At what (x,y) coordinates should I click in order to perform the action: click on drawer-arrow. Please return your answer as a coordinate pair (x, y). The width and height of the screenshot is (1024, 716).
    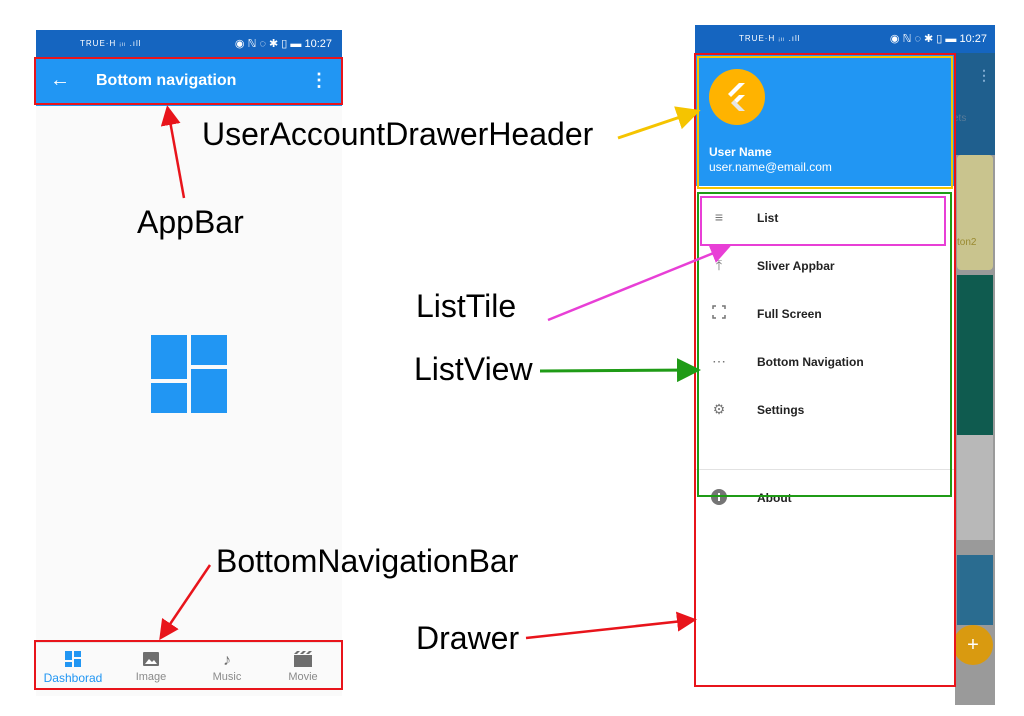
    Looking at the image, I should click on (611, 625).